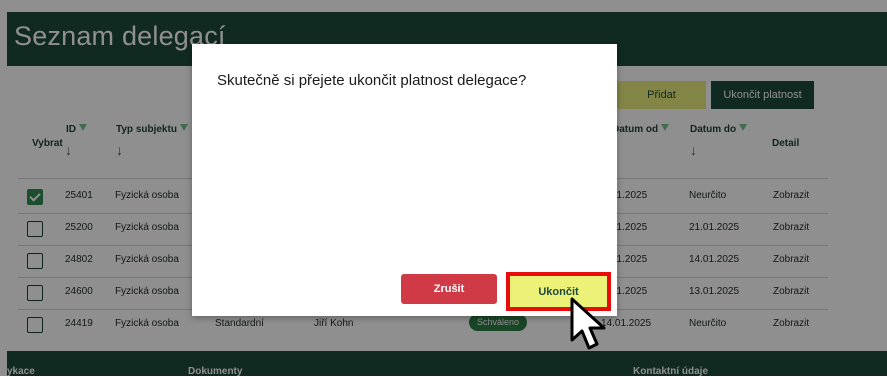  I want to click on pointer-cursor-icon, so click(588, 323).